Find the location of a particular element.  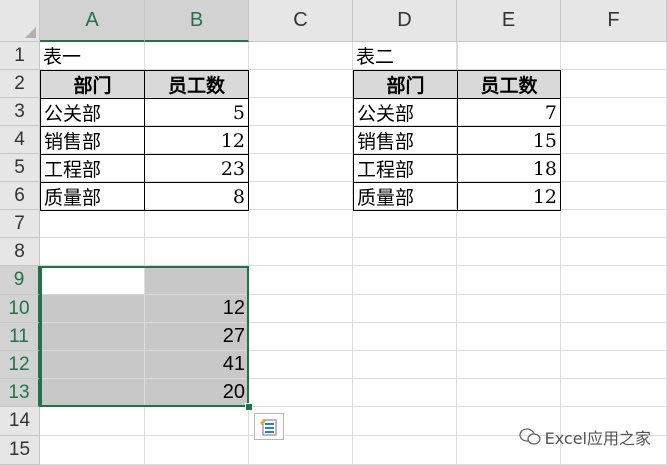

table2-count-cell: 7 is located at coordinates (509, 112).